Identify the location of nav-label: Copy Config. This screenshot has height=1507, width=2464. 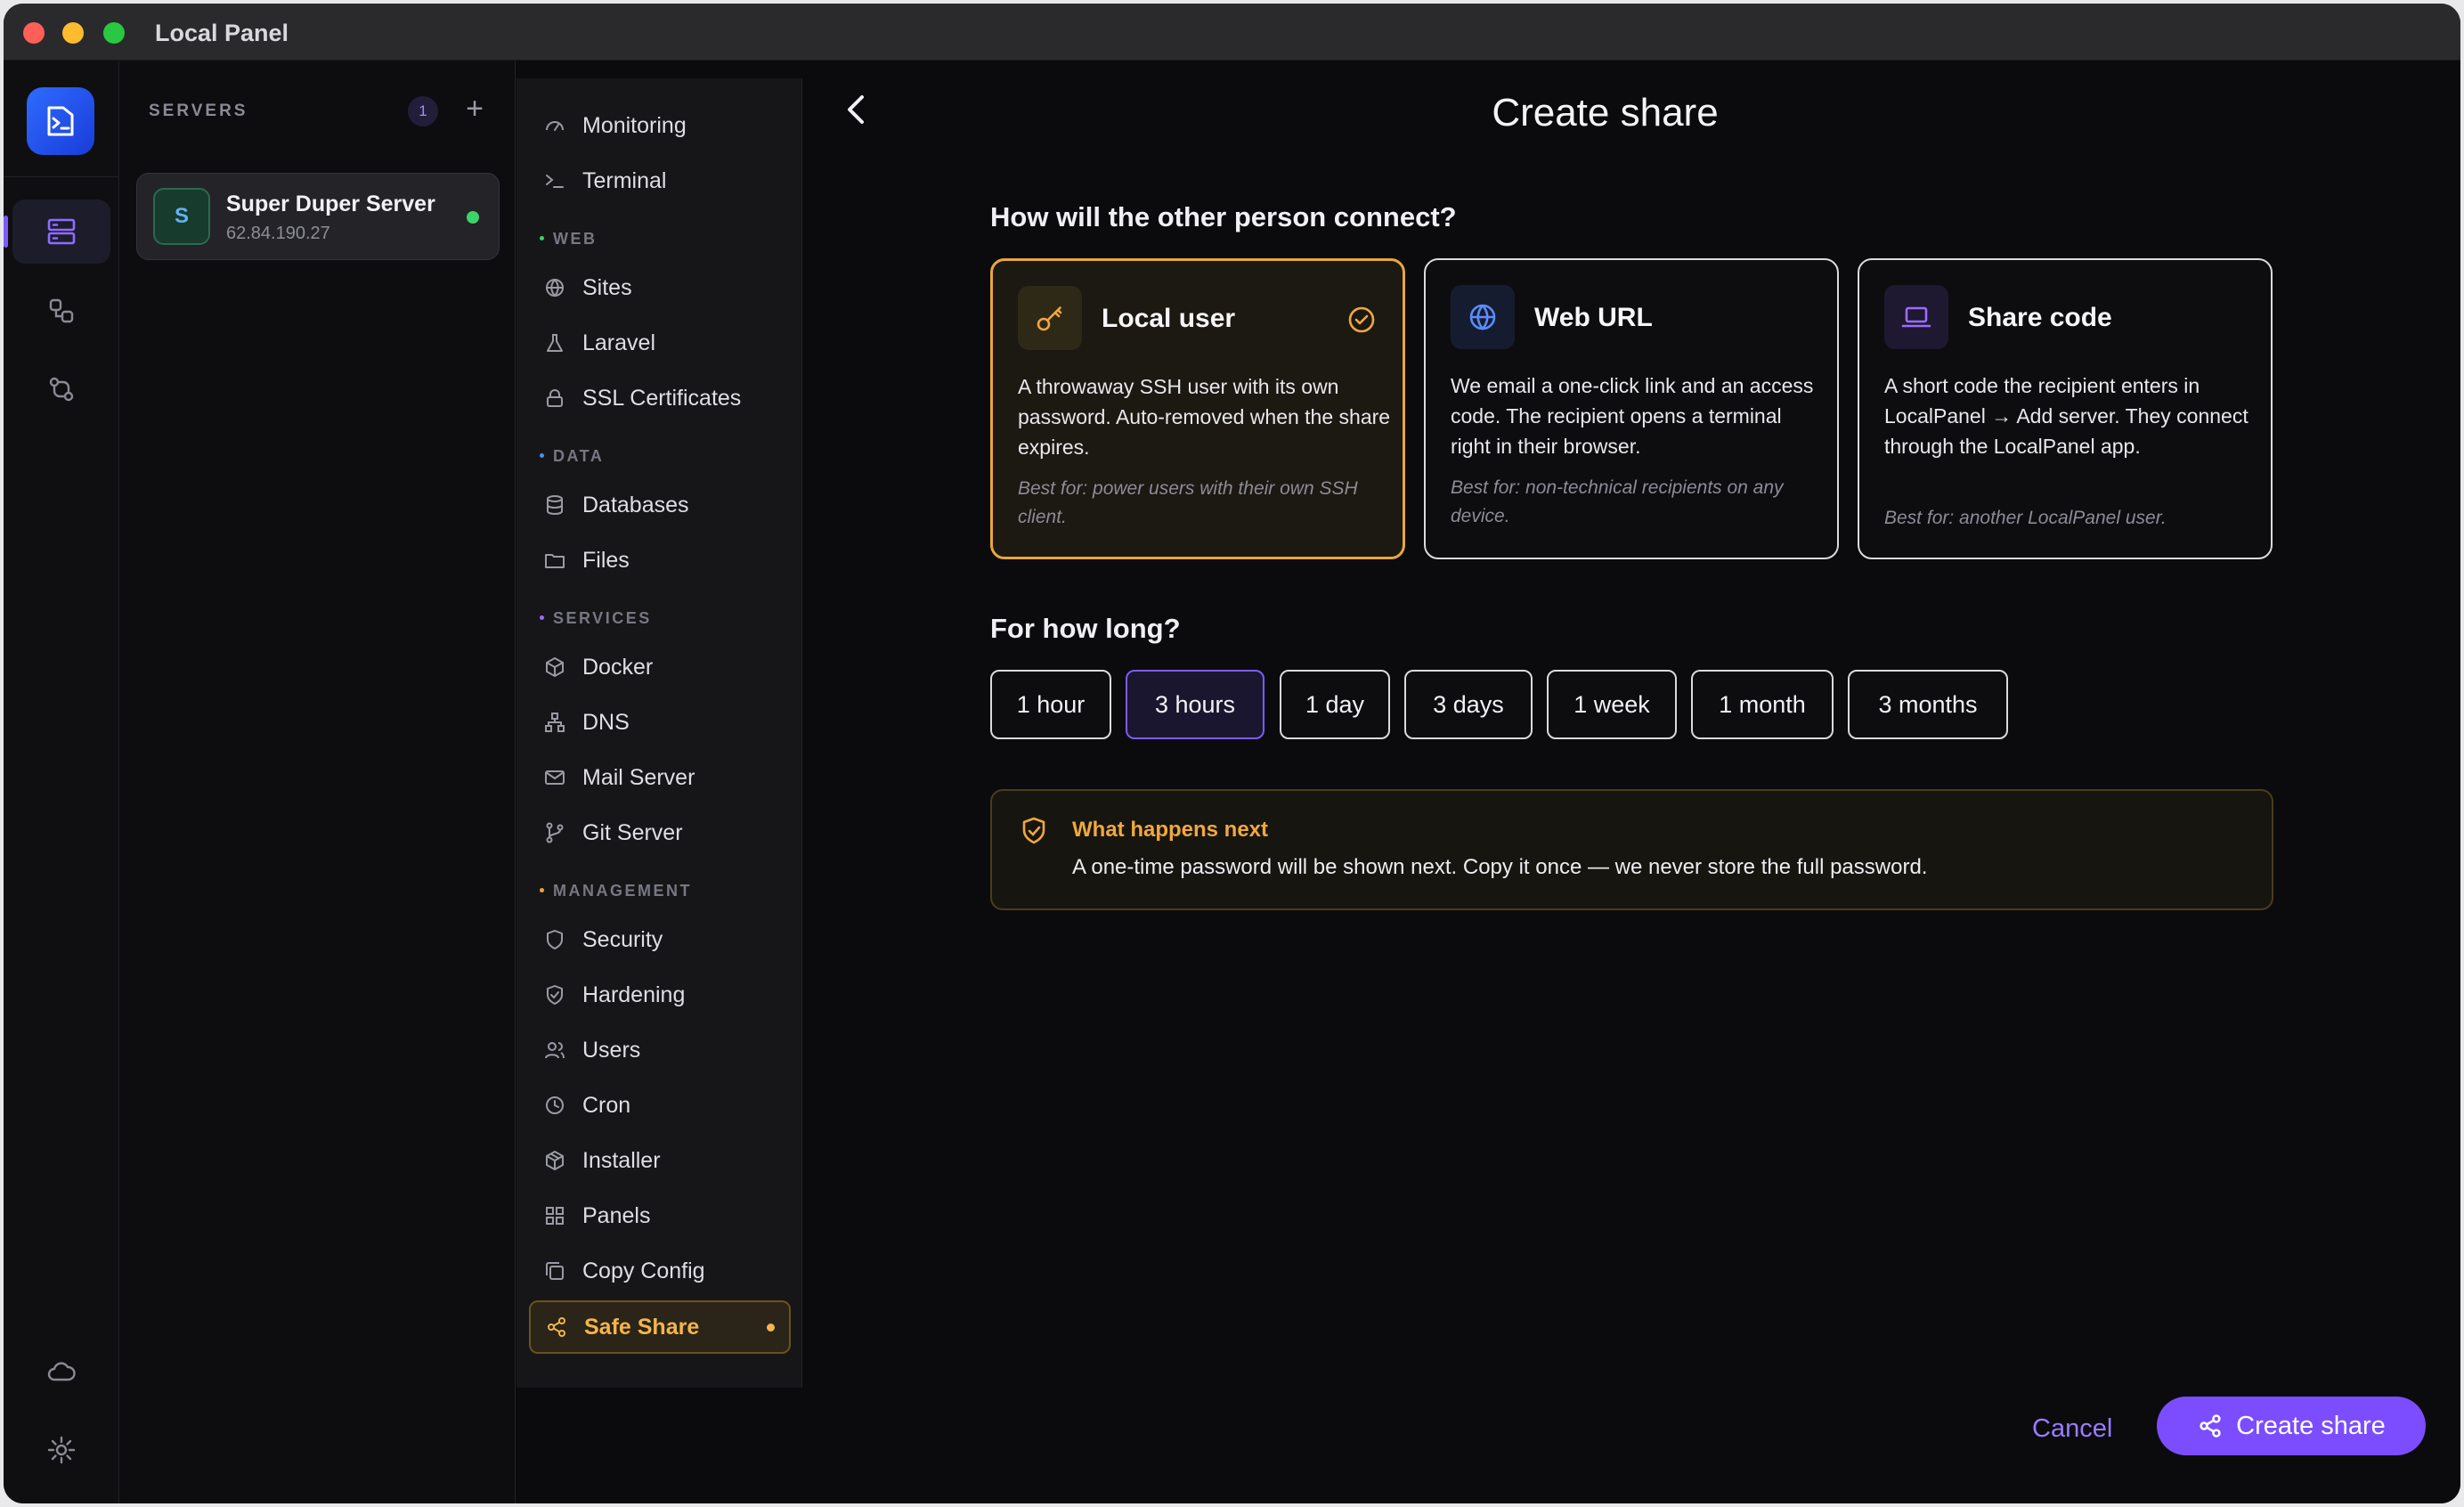
(643, 1271).